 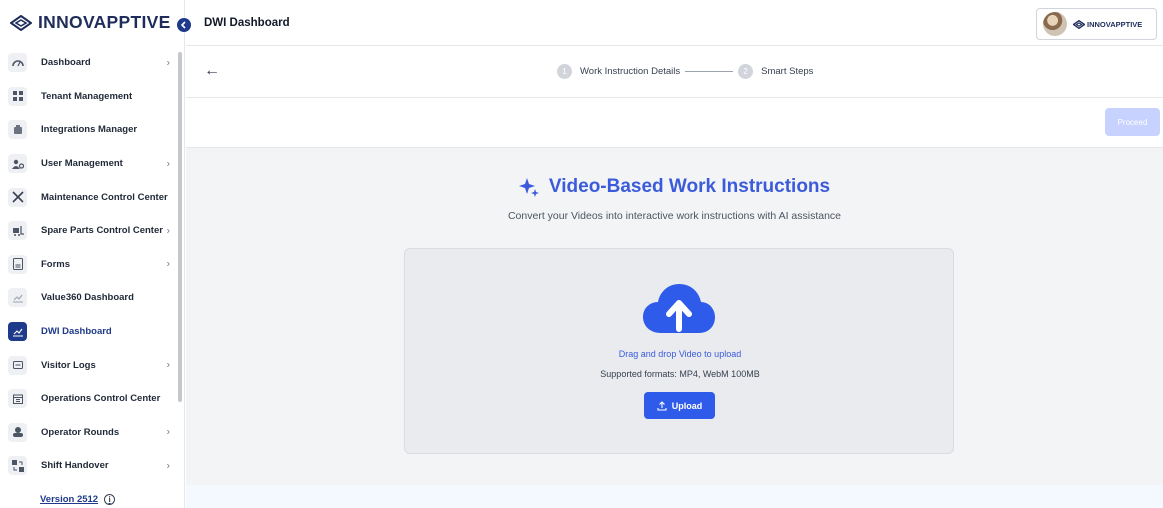 I want to click on tools-icon, so click(x=17, y=197).